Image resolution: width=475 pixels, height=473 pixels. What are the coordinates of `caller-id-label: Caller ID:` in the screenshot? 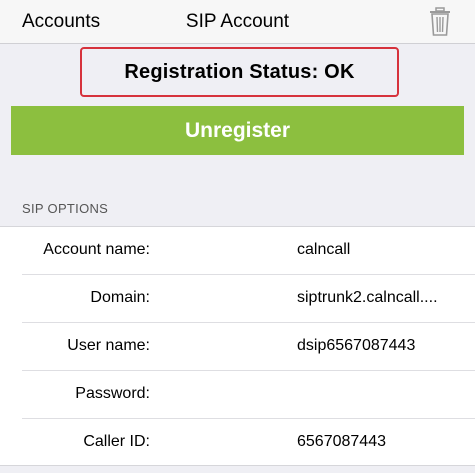 It's located at (116, 441).